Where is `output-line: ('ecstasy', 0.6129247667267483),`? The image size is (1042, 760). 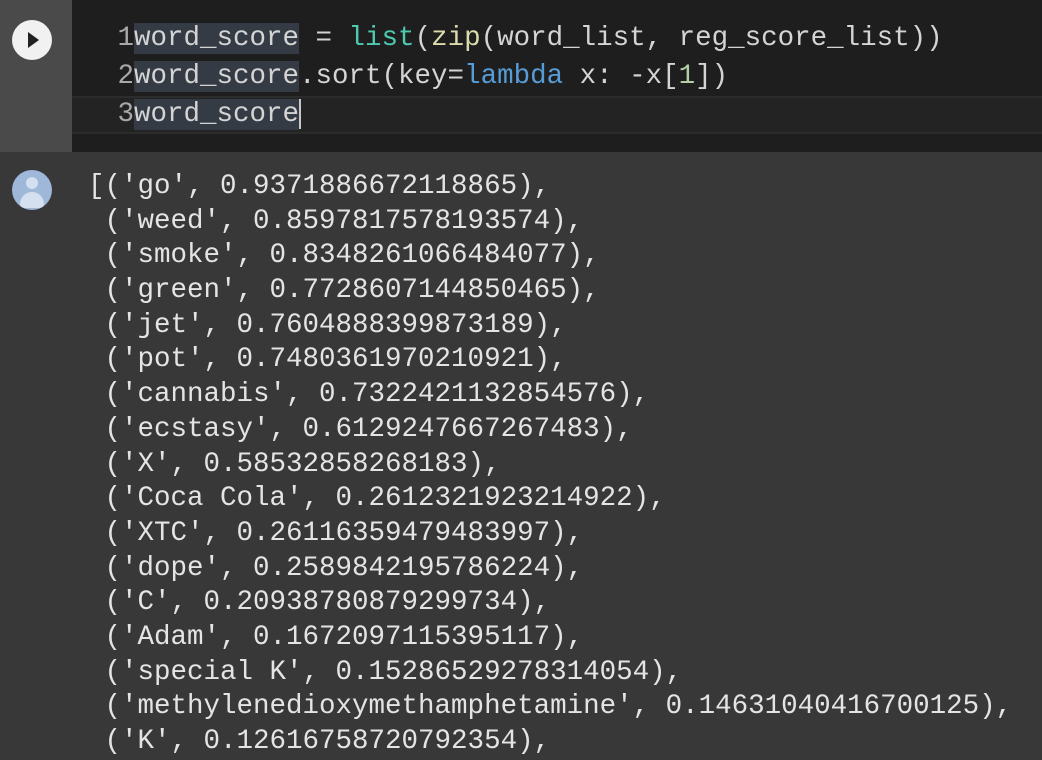 output-line: ('ecstasy', 0.6129247667267483), is located at coordinates (360, 429).